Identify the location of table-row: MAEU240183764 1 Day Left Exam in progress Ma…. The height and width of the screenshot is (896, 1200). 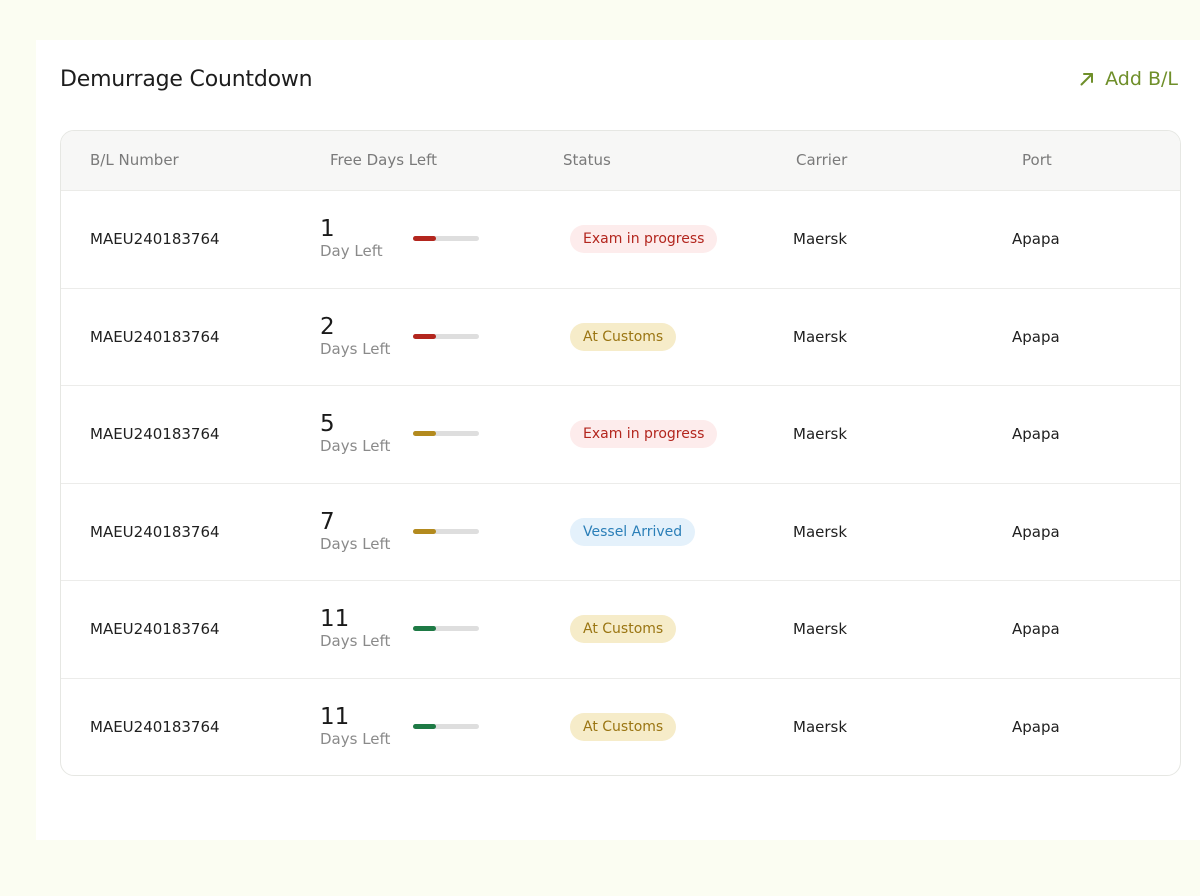
(620, 240).